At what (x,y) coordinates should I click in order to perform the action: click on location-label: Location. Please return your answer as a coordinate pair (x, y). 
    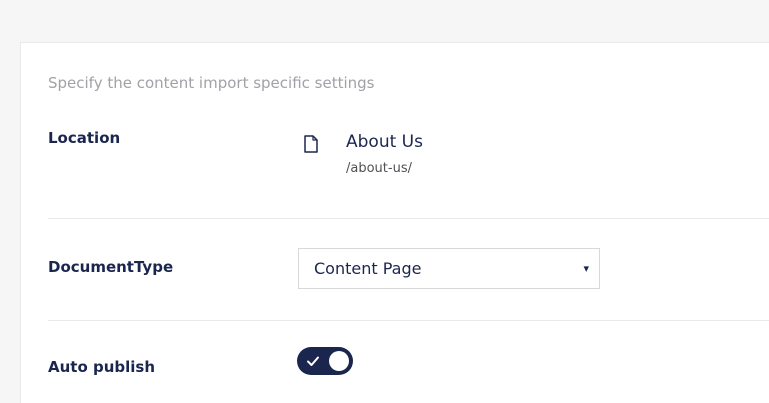
    Looking at the image, I should click on (84, 138).